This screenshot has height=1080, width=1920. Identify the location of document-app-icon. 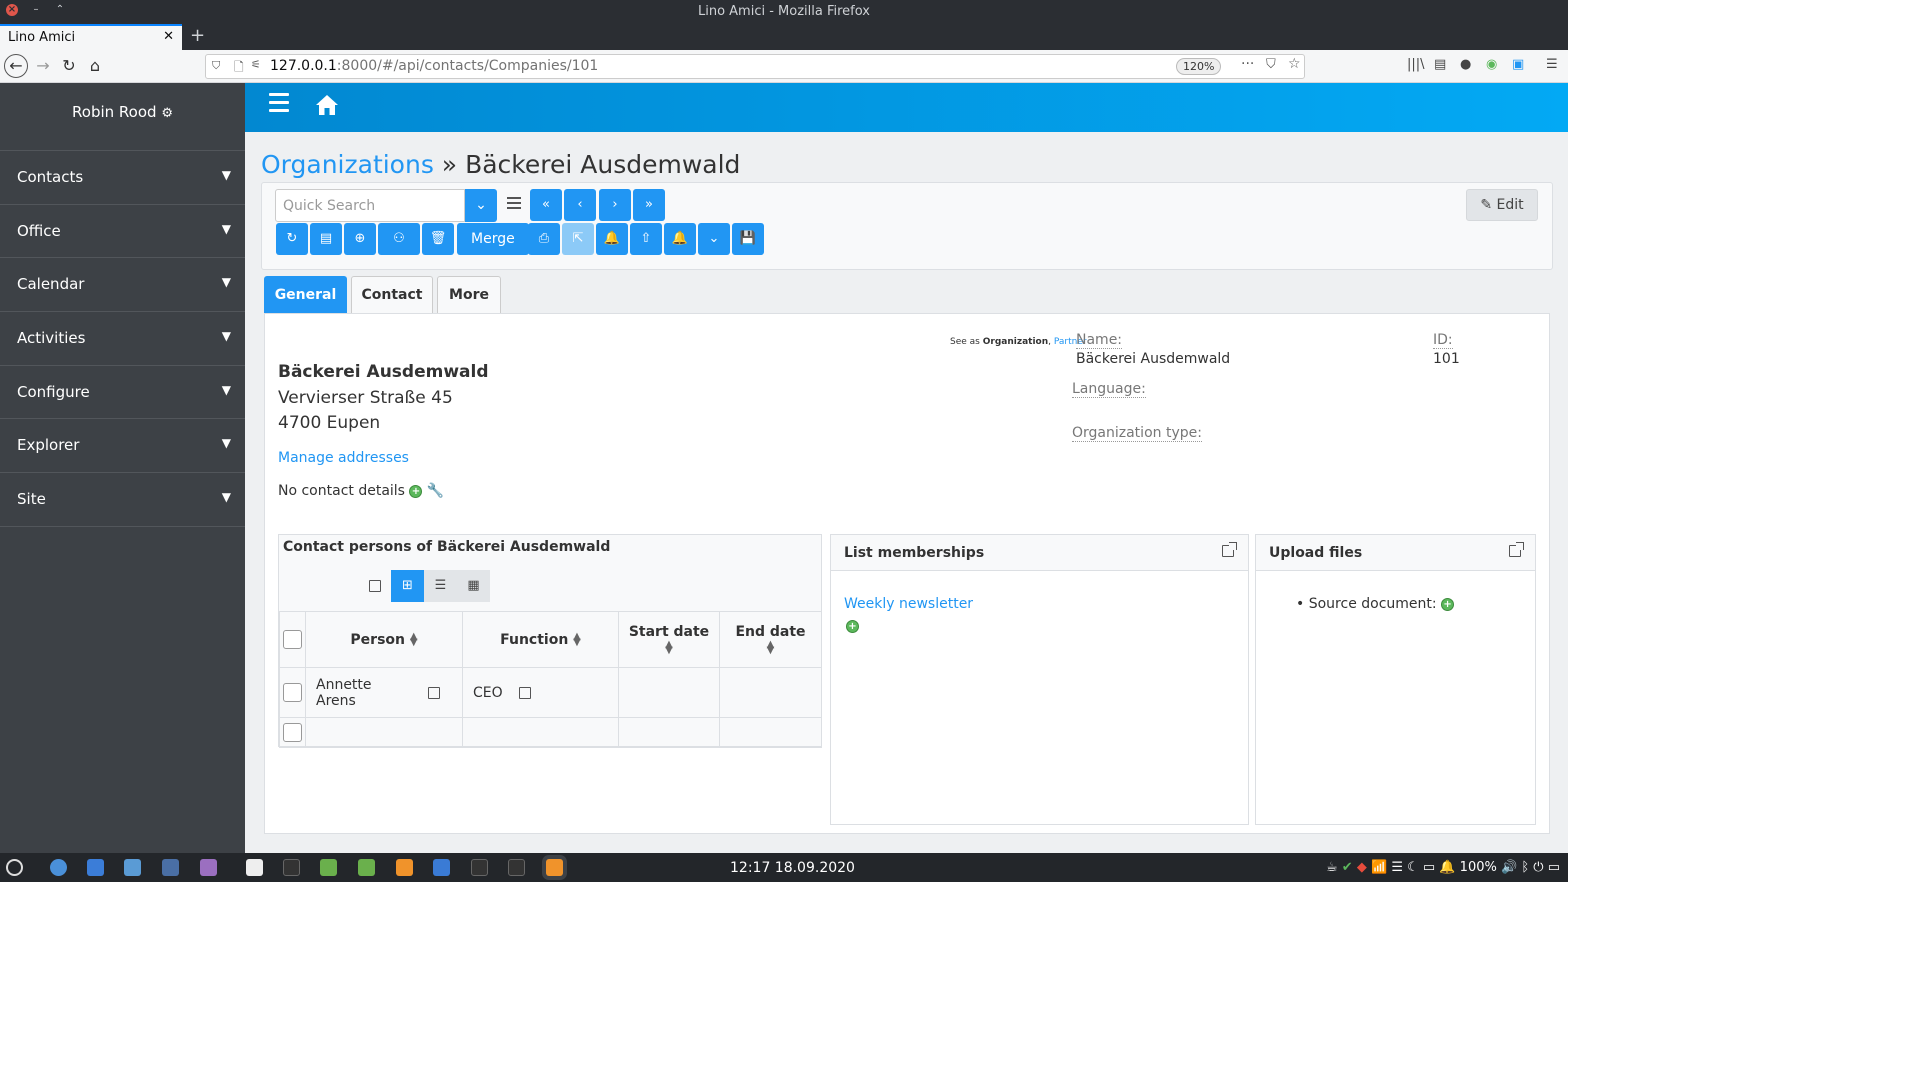
(254, 867).